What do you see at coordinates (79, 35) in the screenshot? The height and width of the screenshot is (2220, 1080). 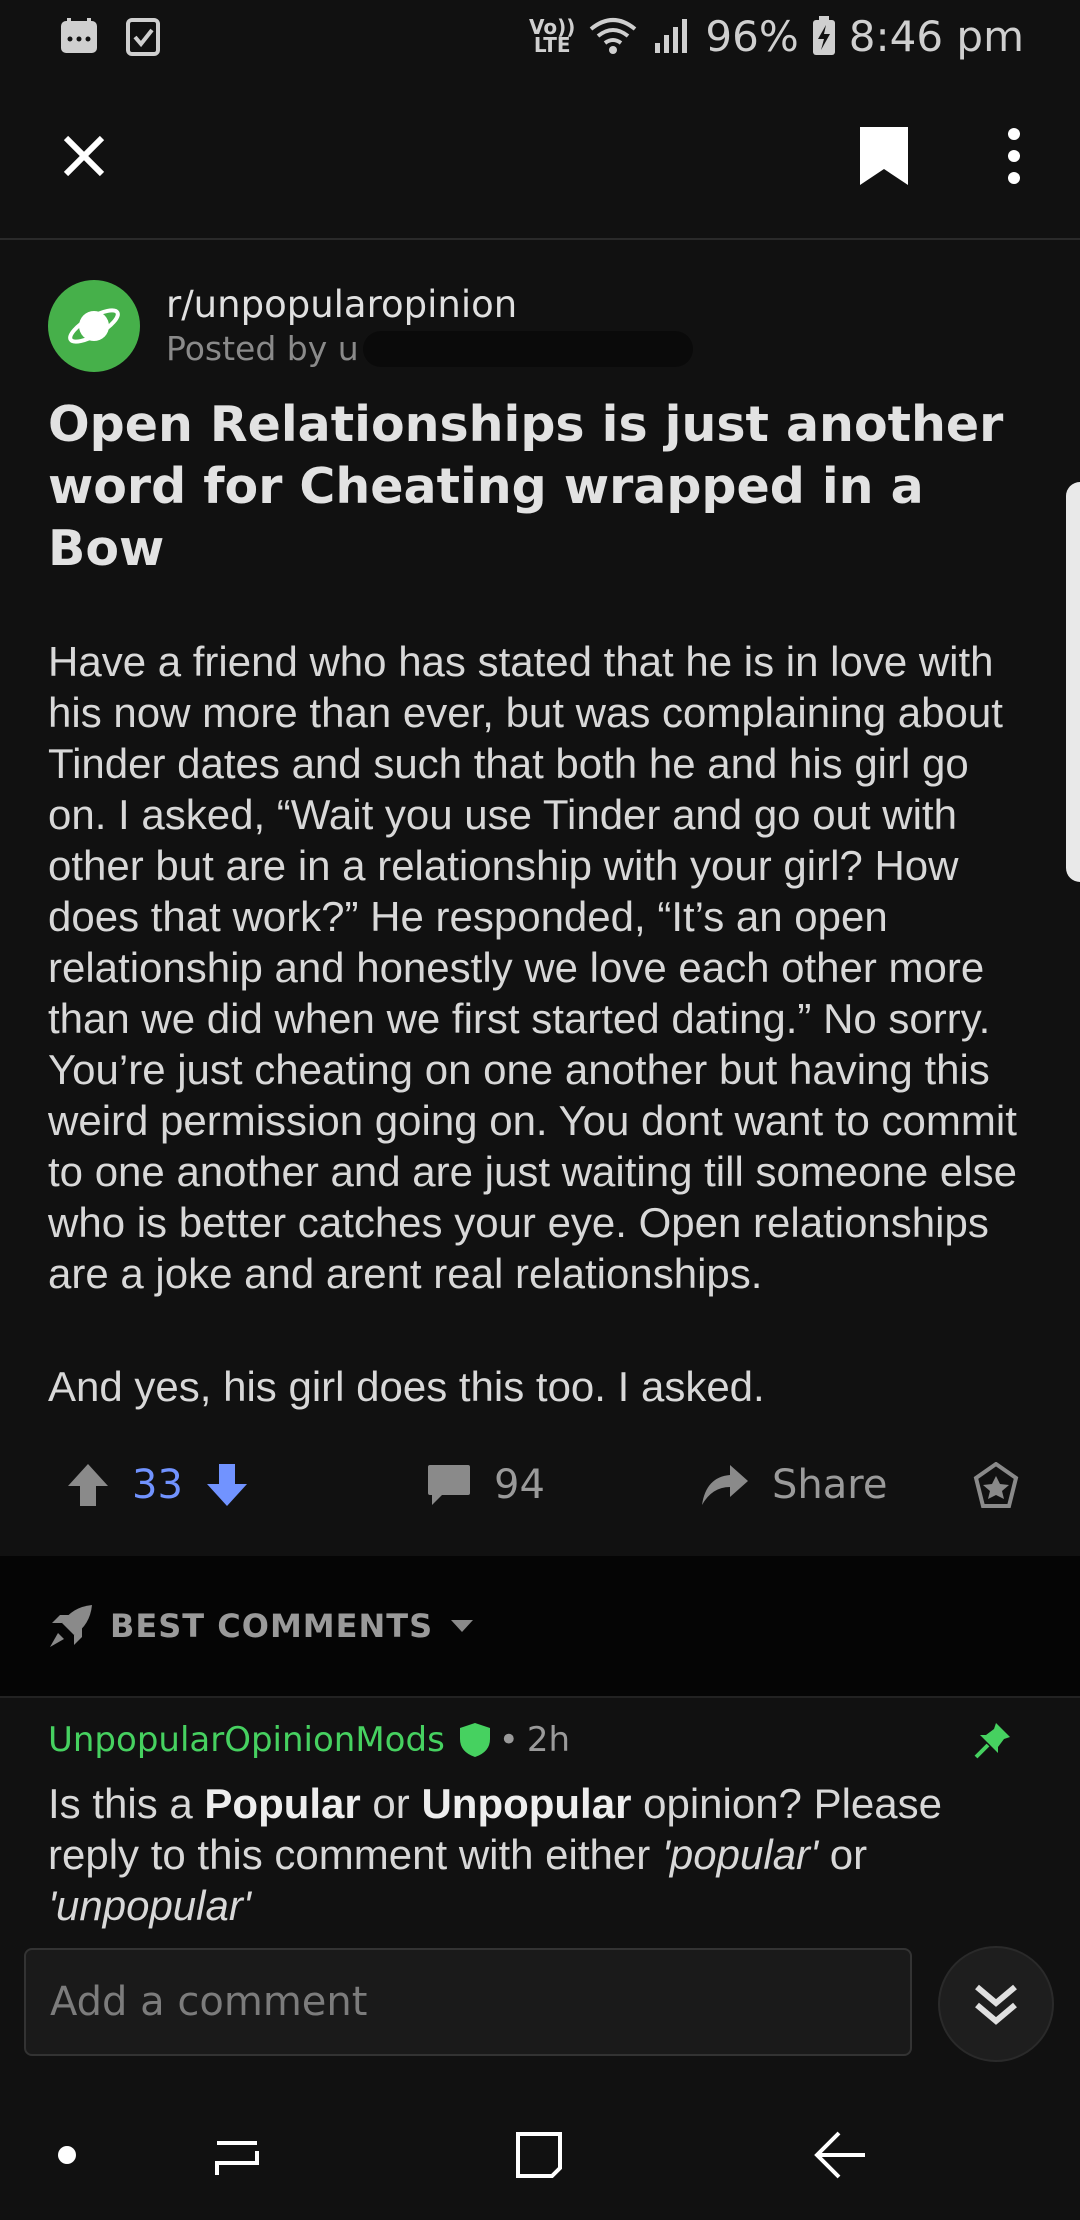 I see `calendar-icon` at bounding box center [79, 35].